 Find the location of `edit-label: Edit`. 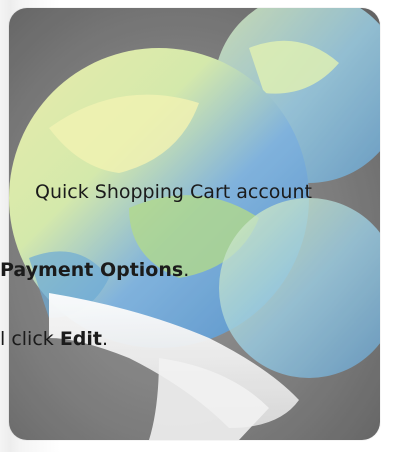

edit-label: Edit is located at coordinates (80, 339).